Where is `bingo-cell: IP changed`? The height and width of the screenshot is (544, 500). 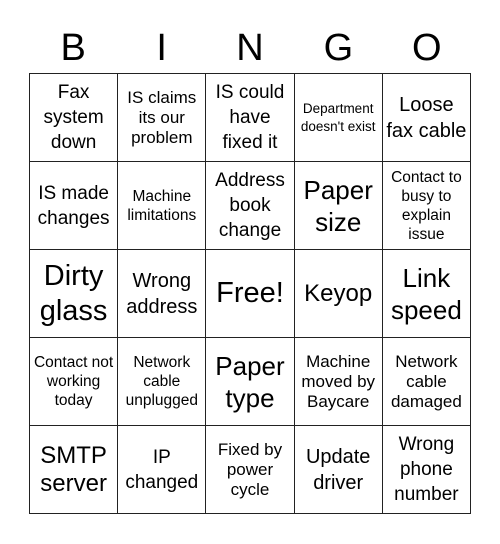
bingo-cell: IP changed is located at coordinates (162, 470).